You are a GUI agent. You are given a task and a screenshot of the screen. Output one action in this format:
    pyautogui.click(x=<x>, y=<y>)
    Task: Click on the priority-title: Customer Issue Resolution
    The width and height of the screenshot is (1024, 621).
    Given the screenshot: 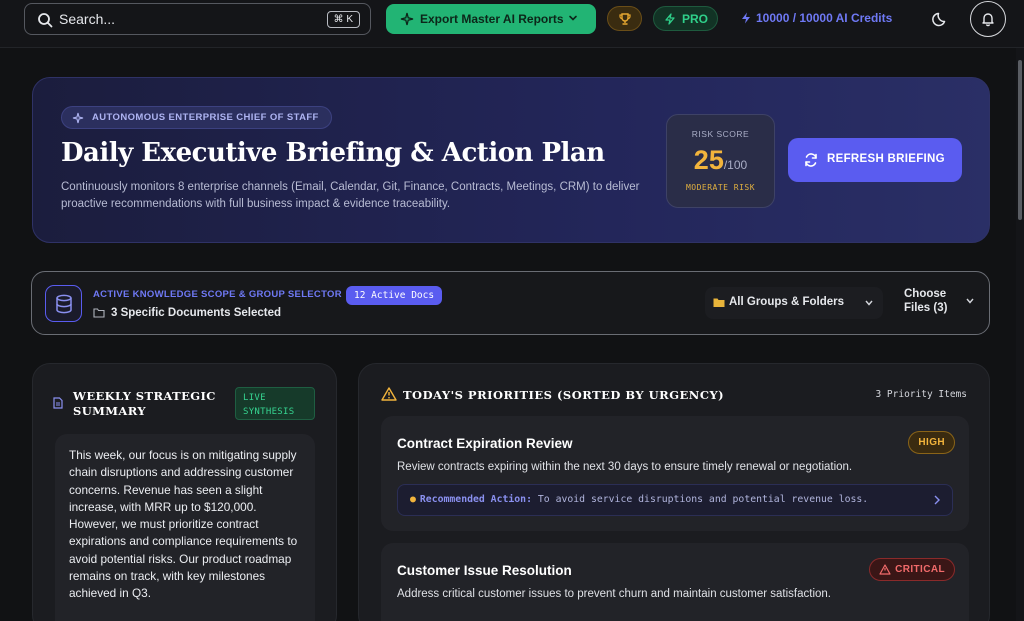 What is the action you would take?
    pyautogui.click(x=484, y=570)
    